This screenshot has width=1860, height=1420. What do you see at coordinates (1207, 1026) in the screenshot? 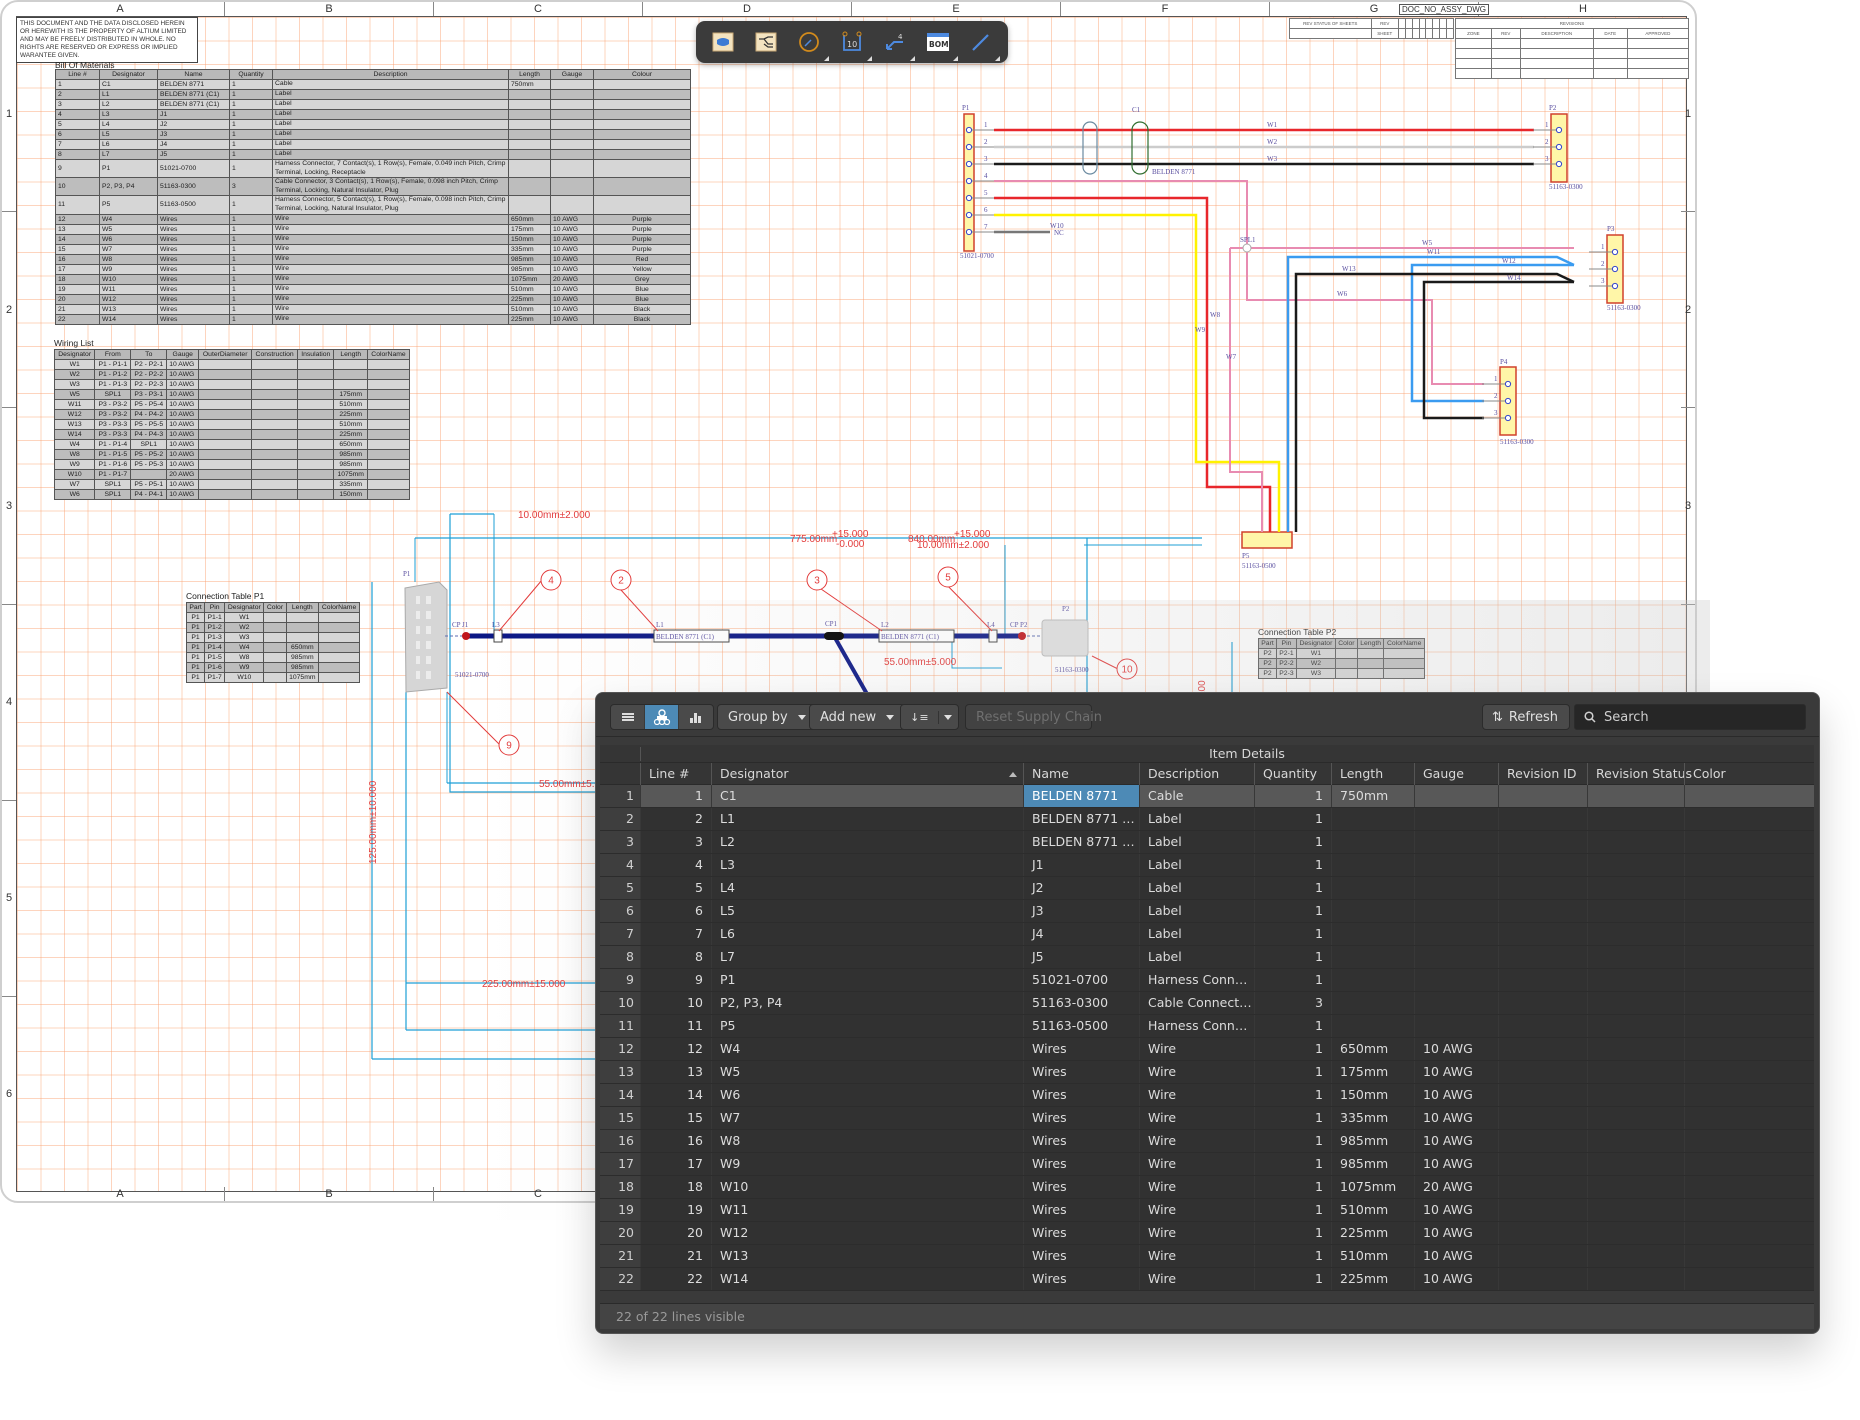
I see `table-row: 1111P551163-0500Harness Connecto...1` at bounding box center [1207, 1026].